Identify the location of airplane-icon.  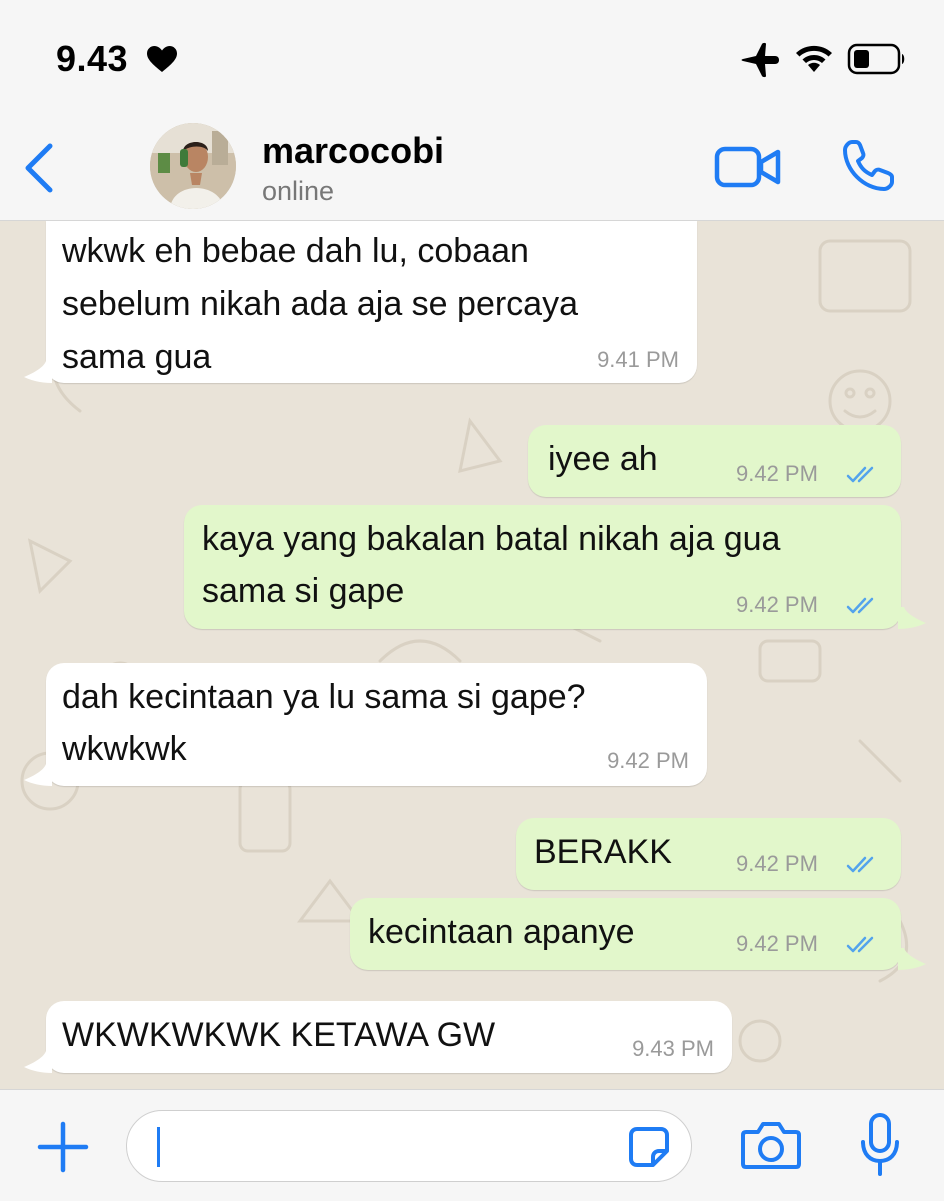
(760, 60).